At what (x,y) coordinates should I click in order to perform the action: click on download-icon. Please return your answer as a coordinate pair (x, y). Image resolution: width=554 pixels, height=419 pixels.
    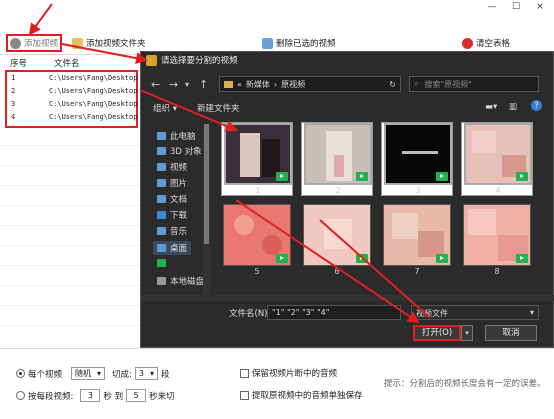
    Looking at the image, I should click on (161, 215).